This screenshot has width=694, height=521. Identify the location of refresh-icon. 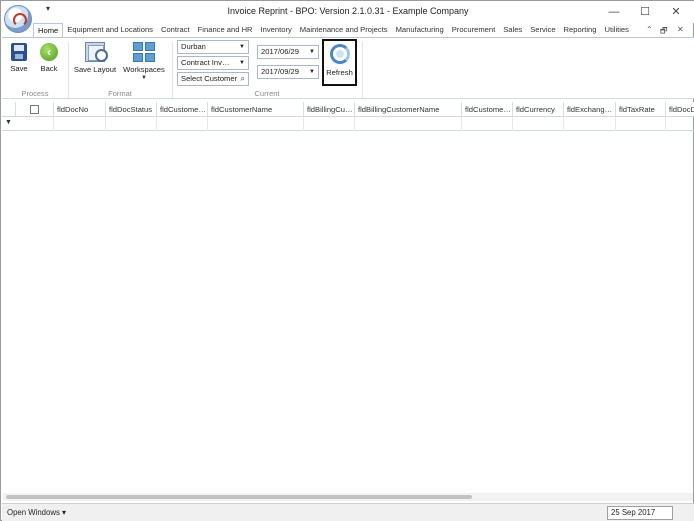
(339, 54).